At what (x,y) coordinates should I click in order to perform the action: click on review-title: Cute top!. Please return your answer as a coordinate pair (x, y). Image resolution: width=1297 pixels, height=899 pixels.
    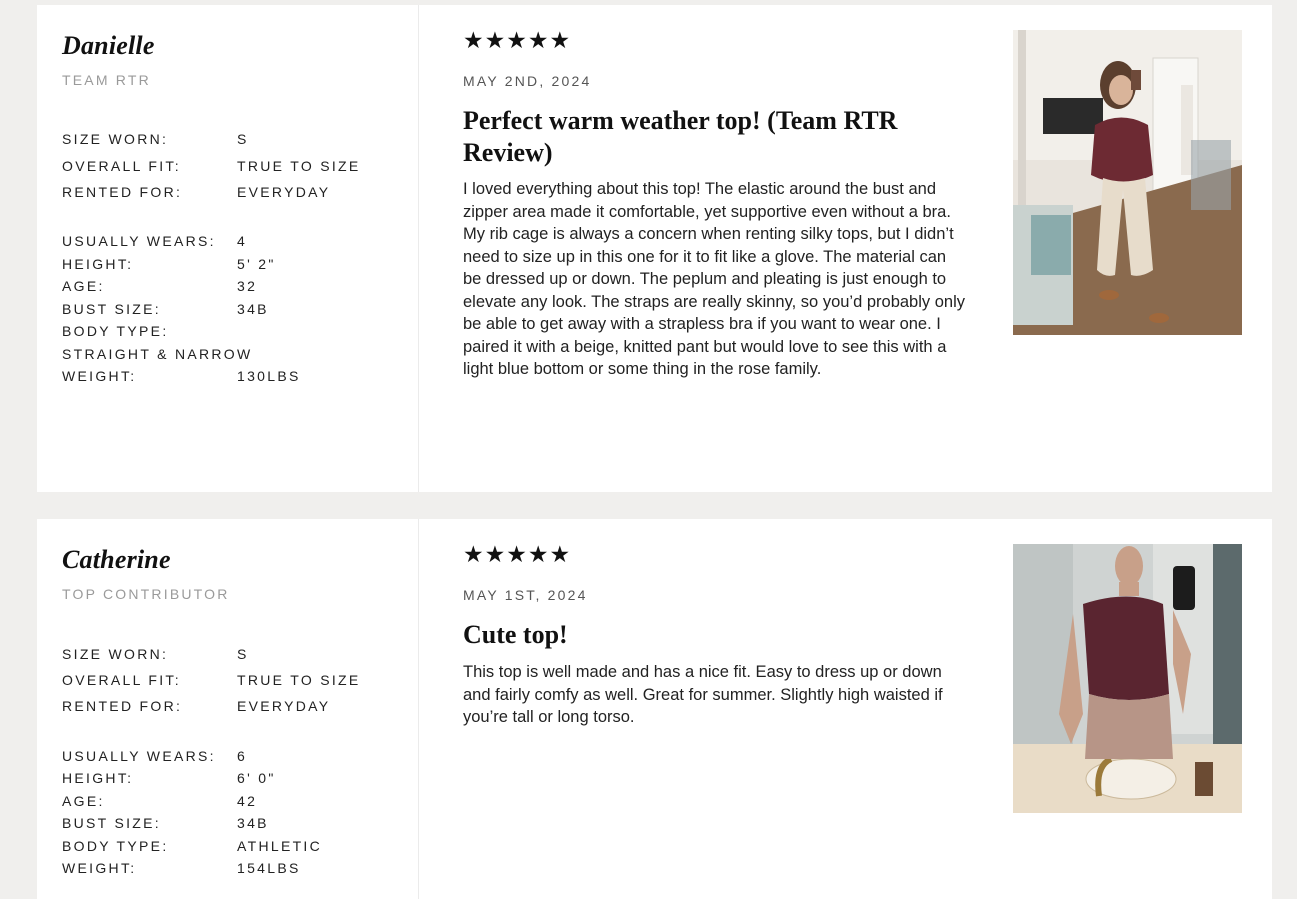
    Looking at the image, I should click on (515, 634).